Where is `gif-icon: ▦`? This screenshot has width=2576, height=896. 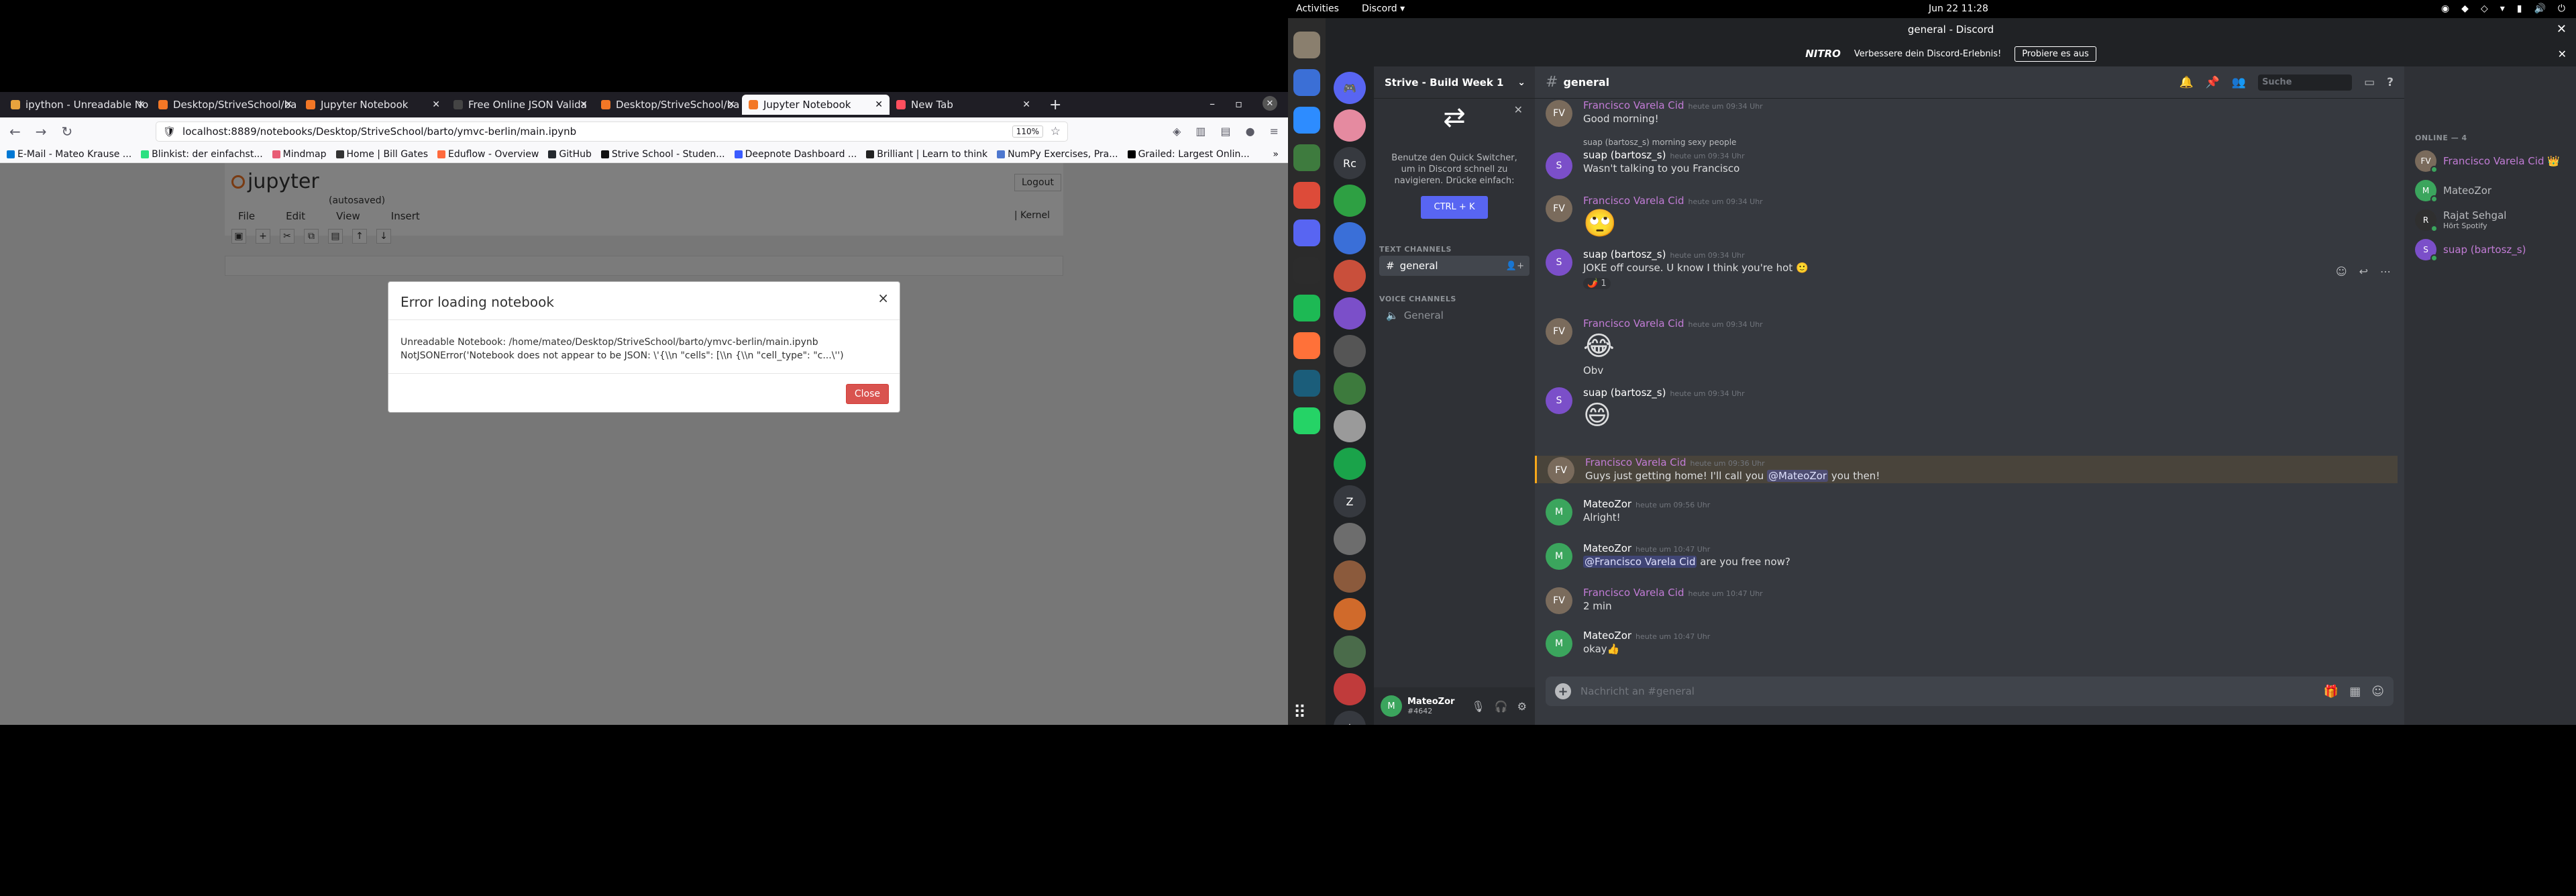 gif-icon: ▦ is located at coordinates (2355, 692).